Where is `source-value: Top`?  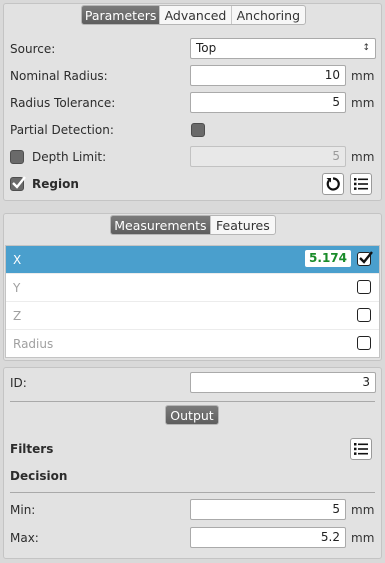
source-value: Top is located at coordinates (206, 48).